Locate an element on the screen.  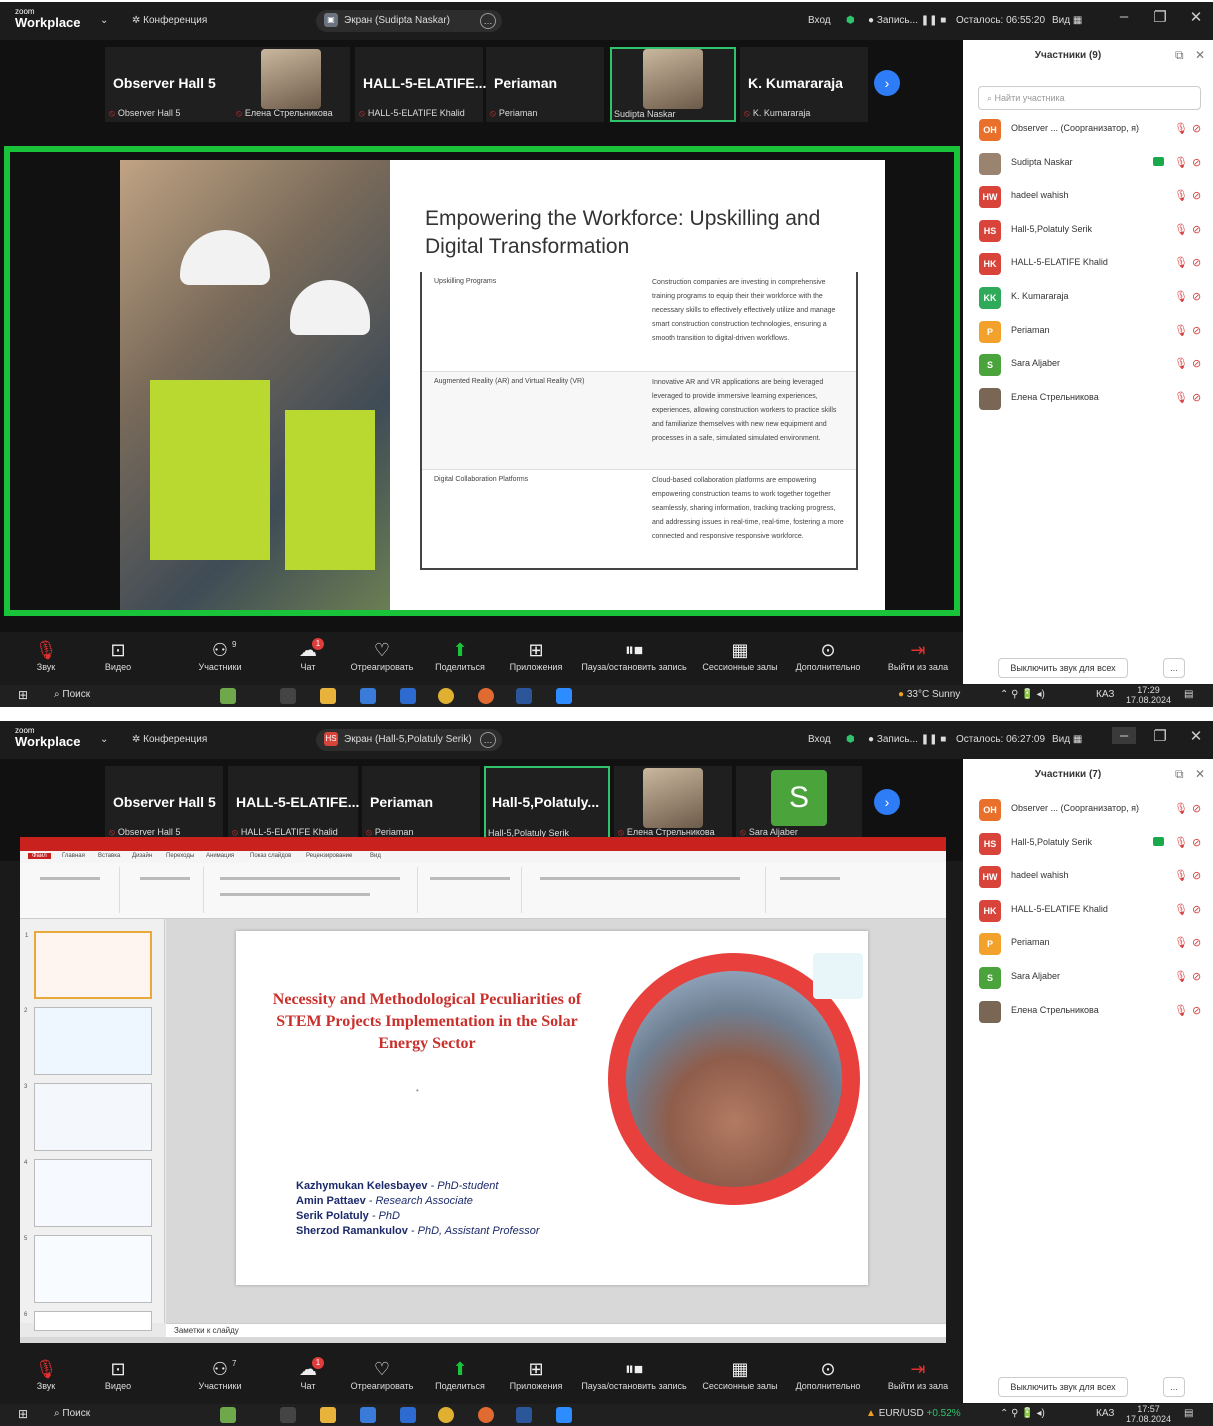
slide-thumbnail: 4 is located at coordinates (88, 1193).